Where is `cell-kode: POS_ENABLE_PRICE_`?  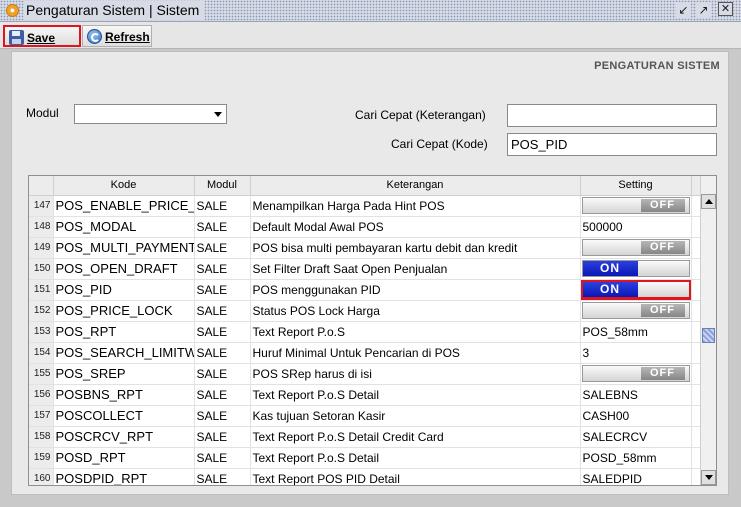 cell-kode: POS_ENABLE_PRICE_ is located at coordinates (124, 206).